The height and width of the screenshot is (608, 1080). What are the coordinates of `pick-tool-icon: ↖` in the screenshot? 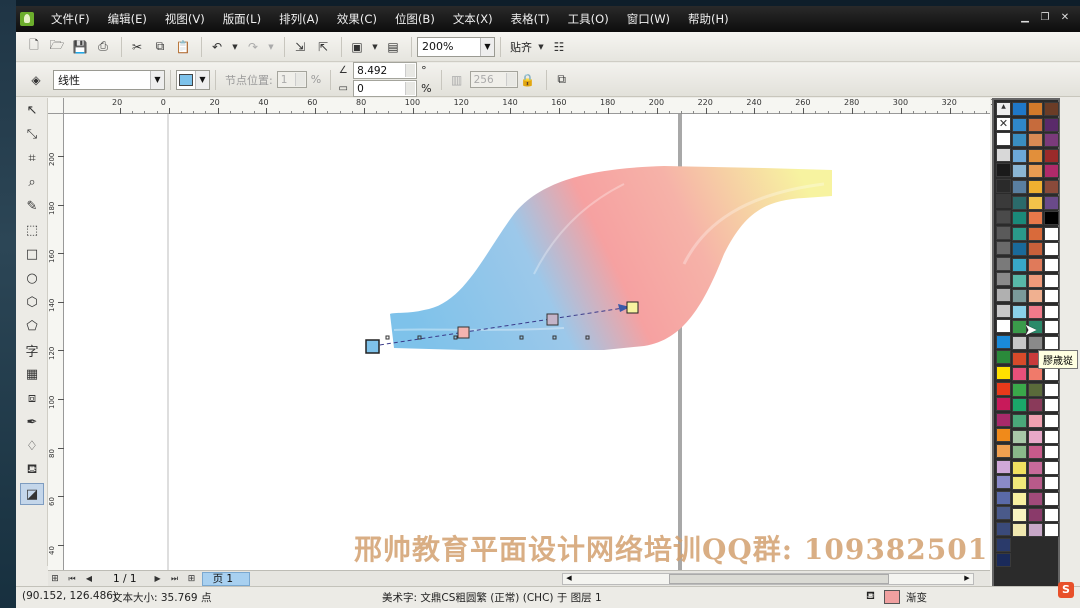 It's located at (32, 110).